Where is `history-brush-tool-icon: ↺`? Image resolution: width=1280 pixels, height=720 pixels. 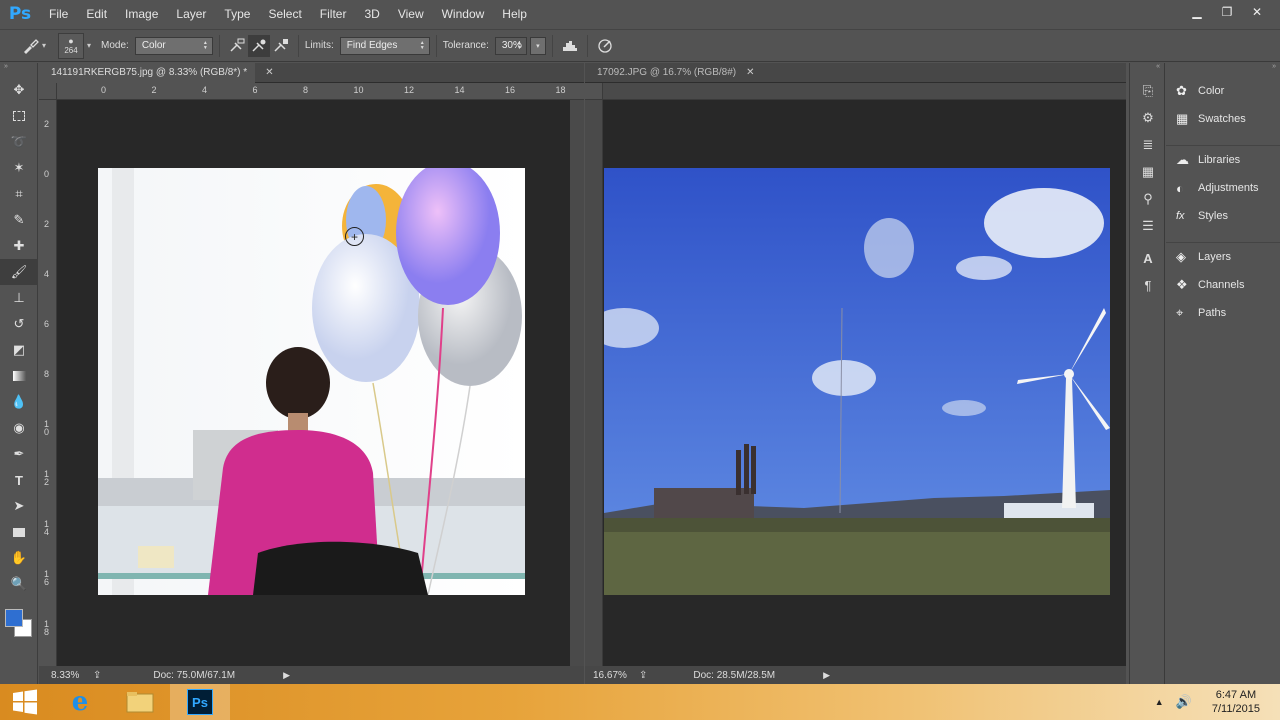 history-brush-tool-icon: ↺ is located at coordinates (19, 324).